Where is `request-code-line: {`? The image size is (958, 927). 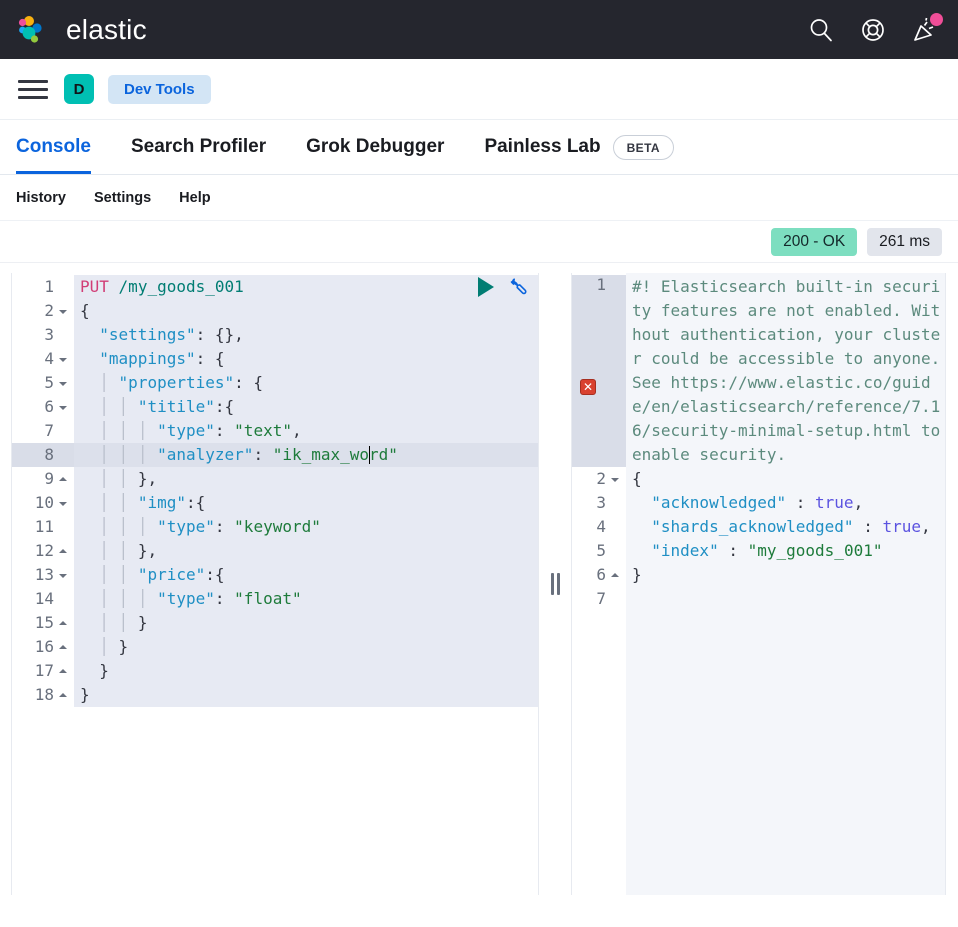
request-code-line: { is located at coordinates (306, 311).